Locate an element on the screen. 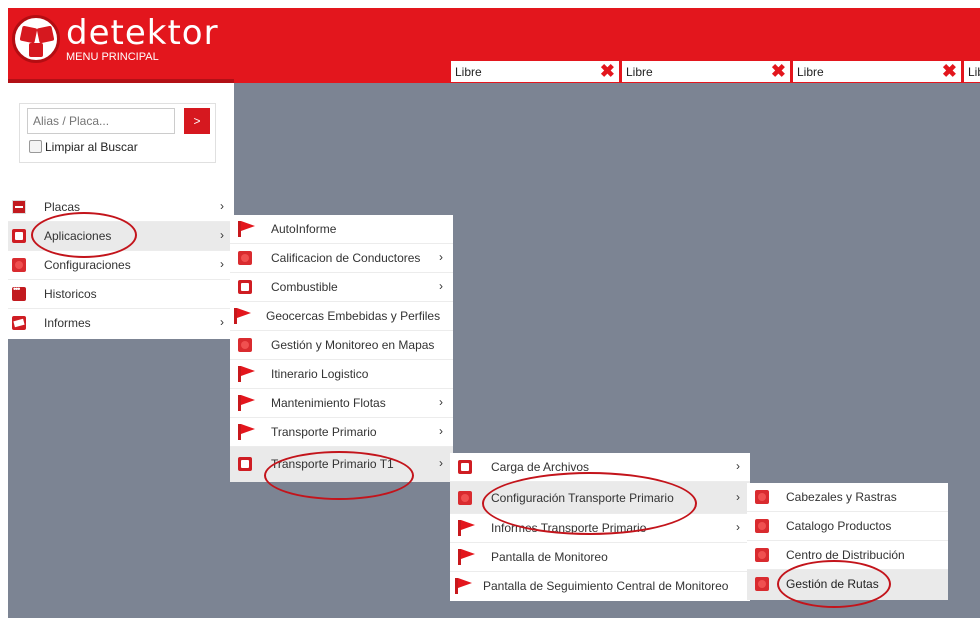 This screenshot has width=980, height=618. clear-label: Limpiar al Buscar is located at coordinates (91, 147).